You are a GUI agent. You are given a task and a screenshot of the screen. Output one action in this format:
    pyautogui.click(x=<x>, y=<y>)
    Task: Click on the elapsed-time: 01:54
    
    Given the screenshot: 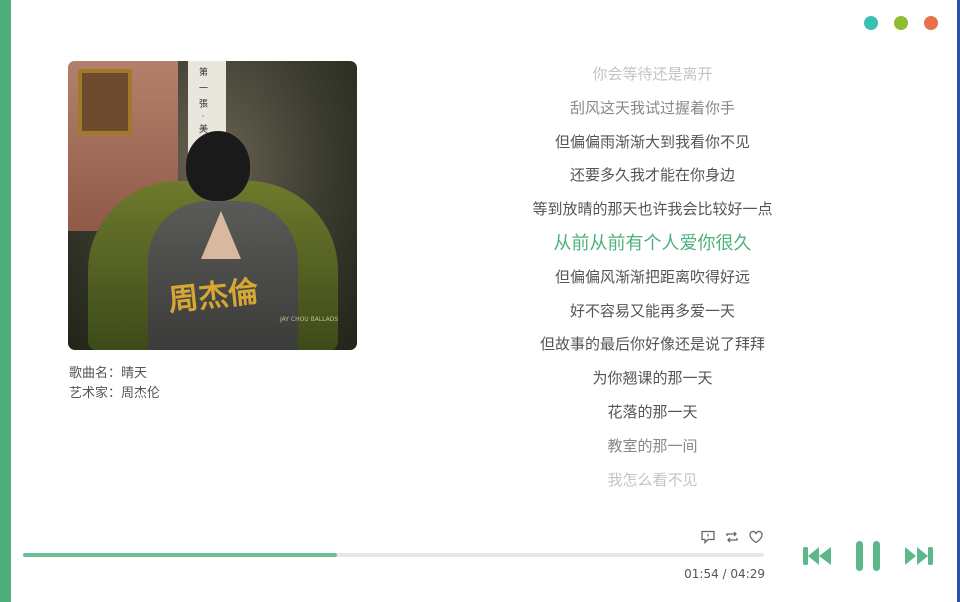 What is the action you would take?
    pyautogui.click(x=701, y=574)
    